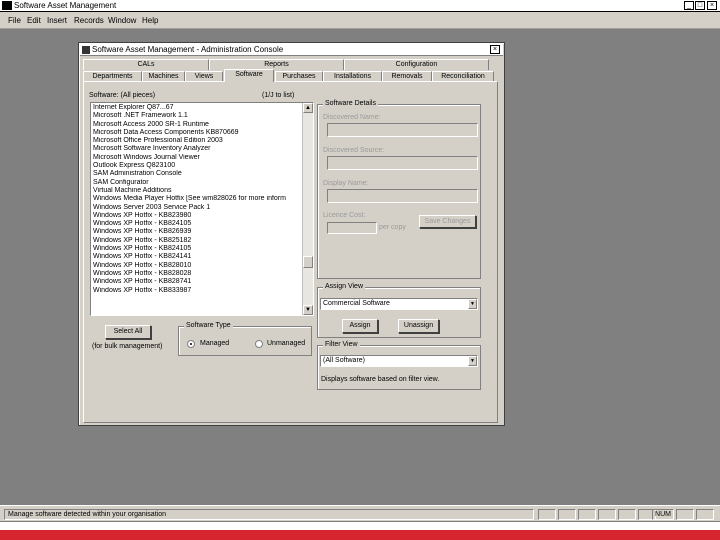  Describe the element at coordinates (127, 346) in the screenshot. I see `bulk-management-note: (for bulk management)` at that location.